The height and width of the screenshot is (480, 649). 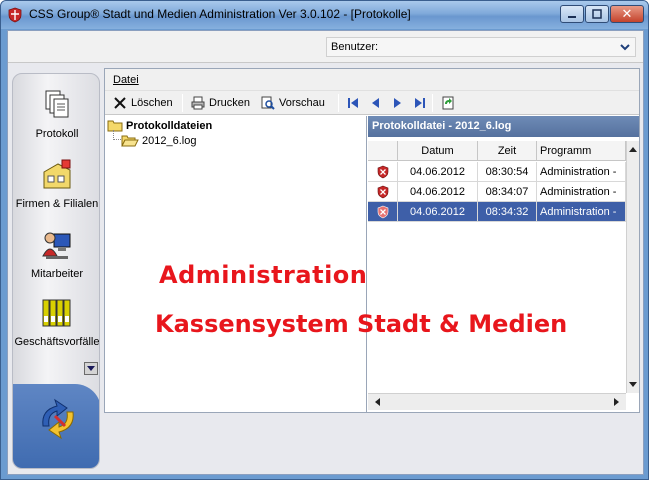 What do you see at coordinates (58, 419) in the screenshot?
I see `css-logo-icon` at bounding box center [58, 419].